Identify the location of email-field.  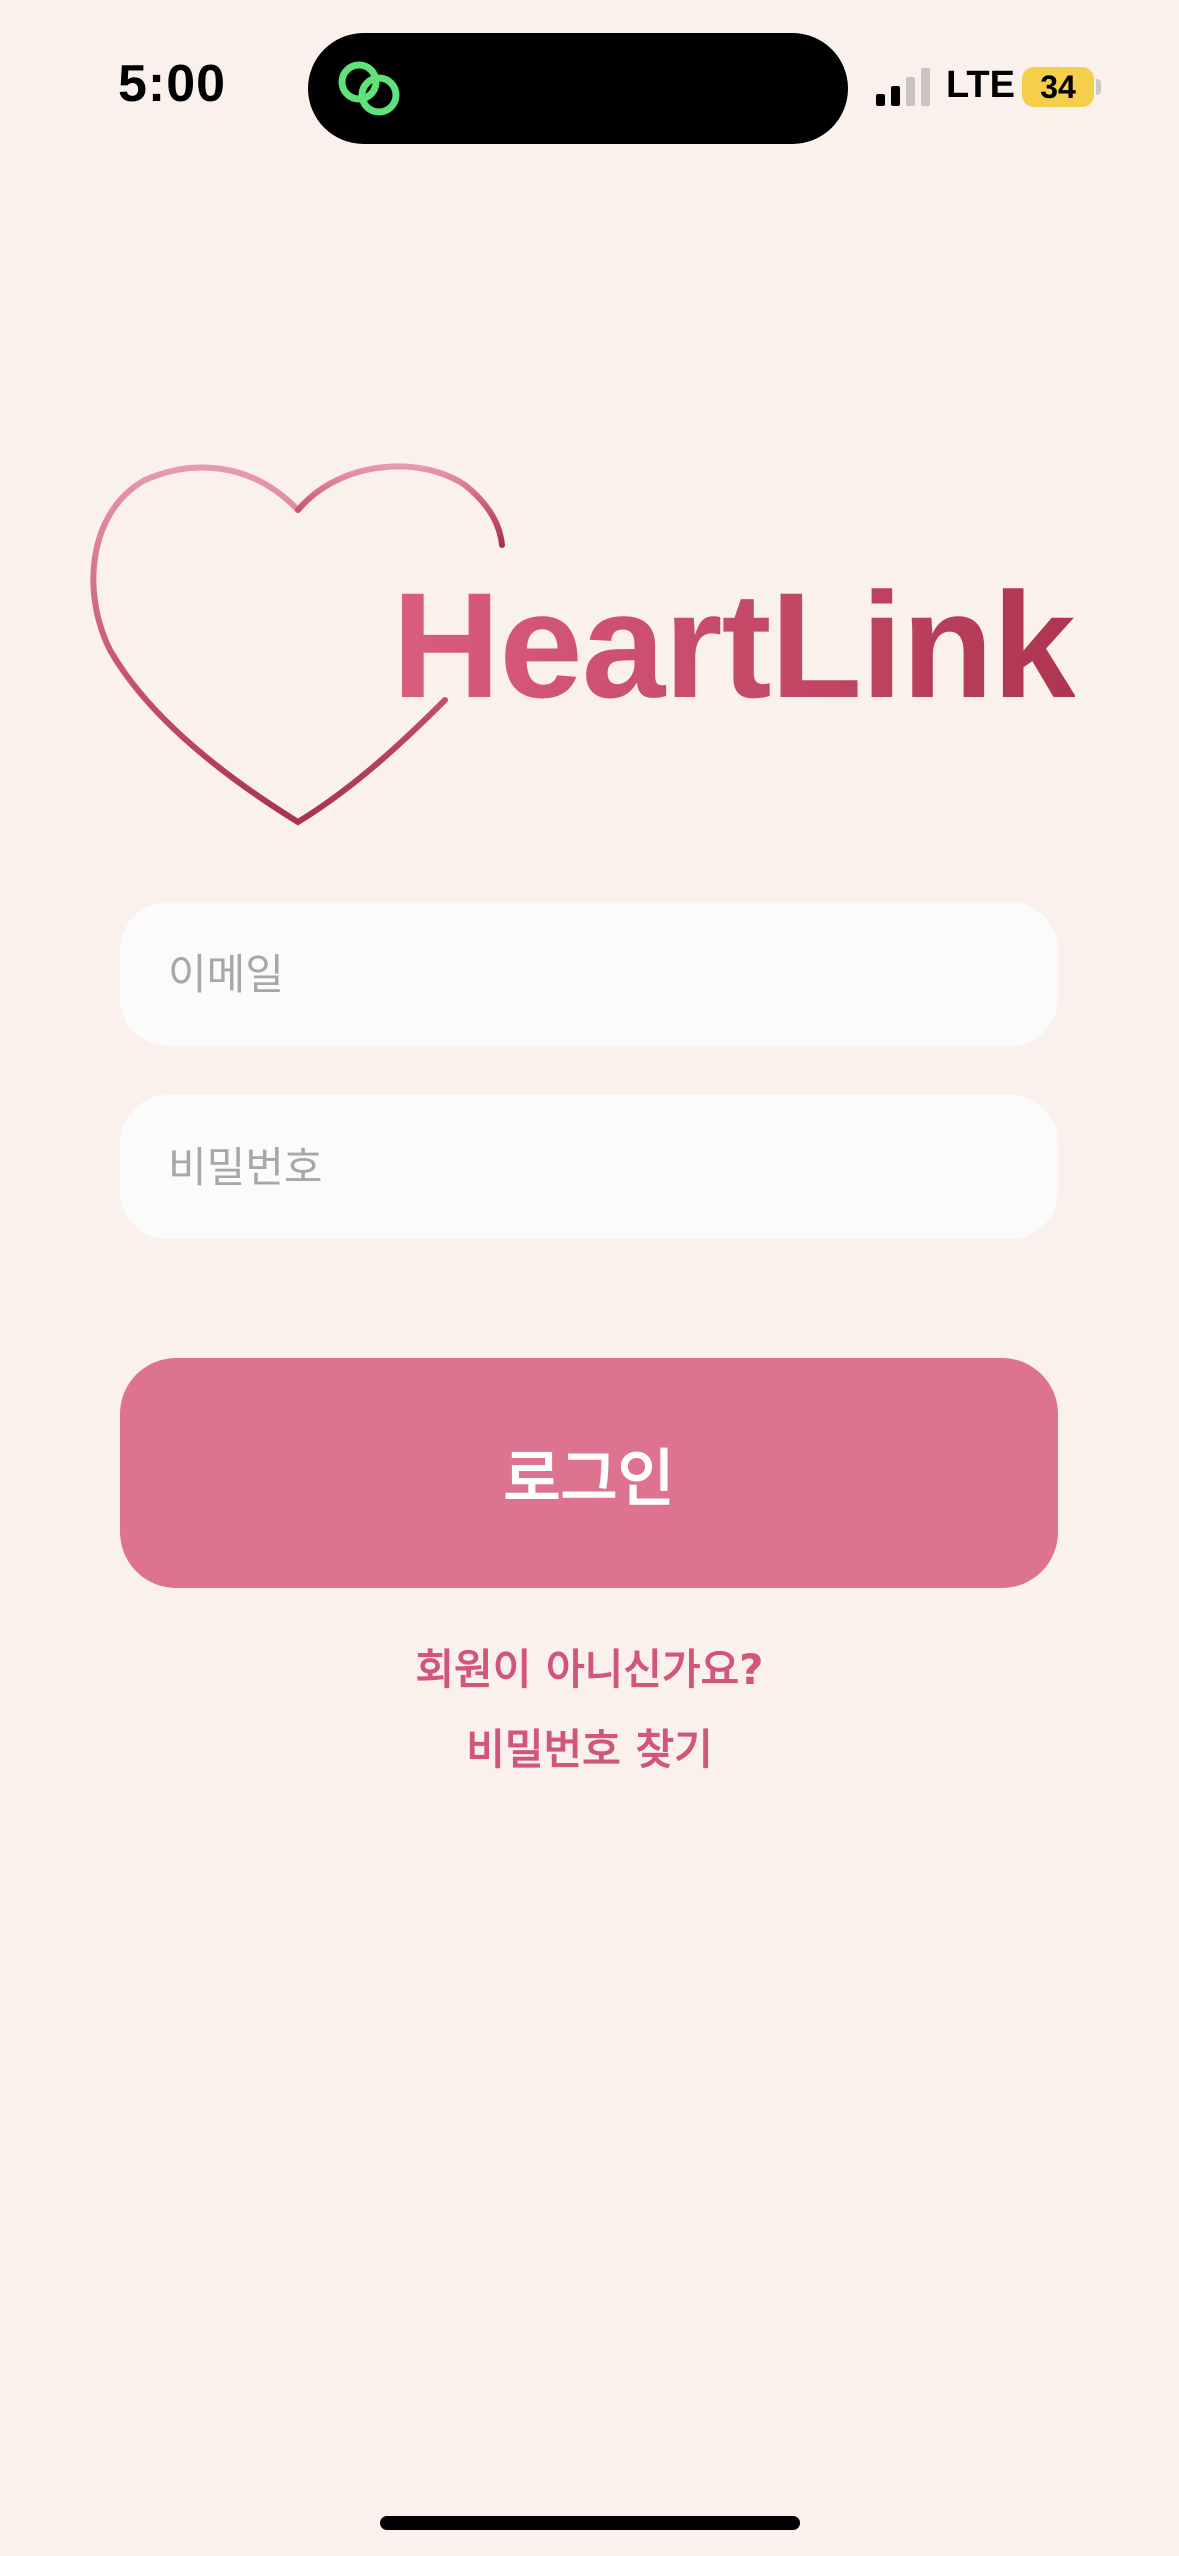
(589, 974).